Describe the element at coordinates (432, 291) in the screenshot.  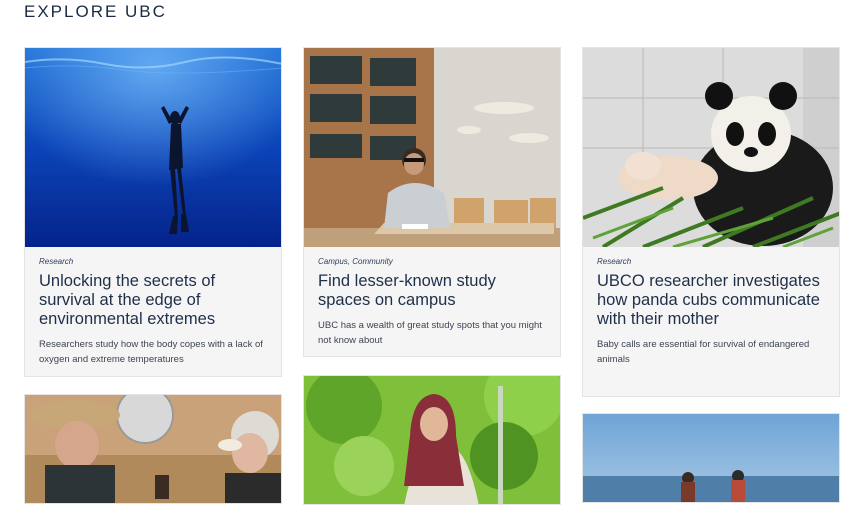
I see `card-title: Find lesser-known study spaces on campus` at that location.